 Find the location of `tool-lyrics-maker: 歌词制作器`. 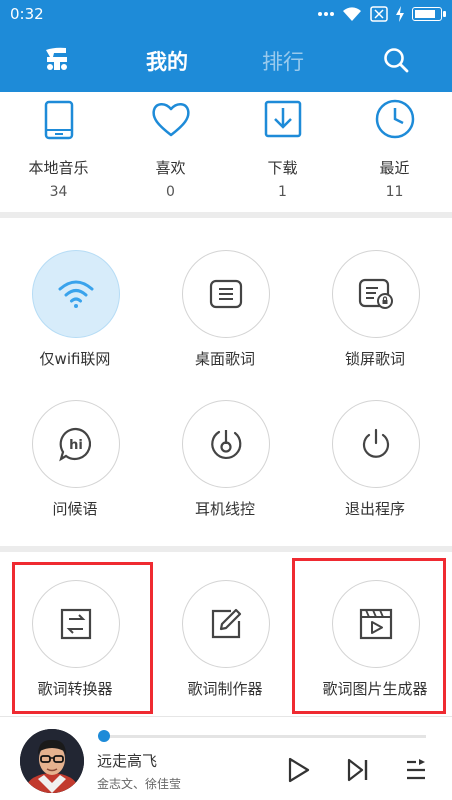

tool-lyrics-maker: 歌词制作器 is located at coordinates (225, 627).